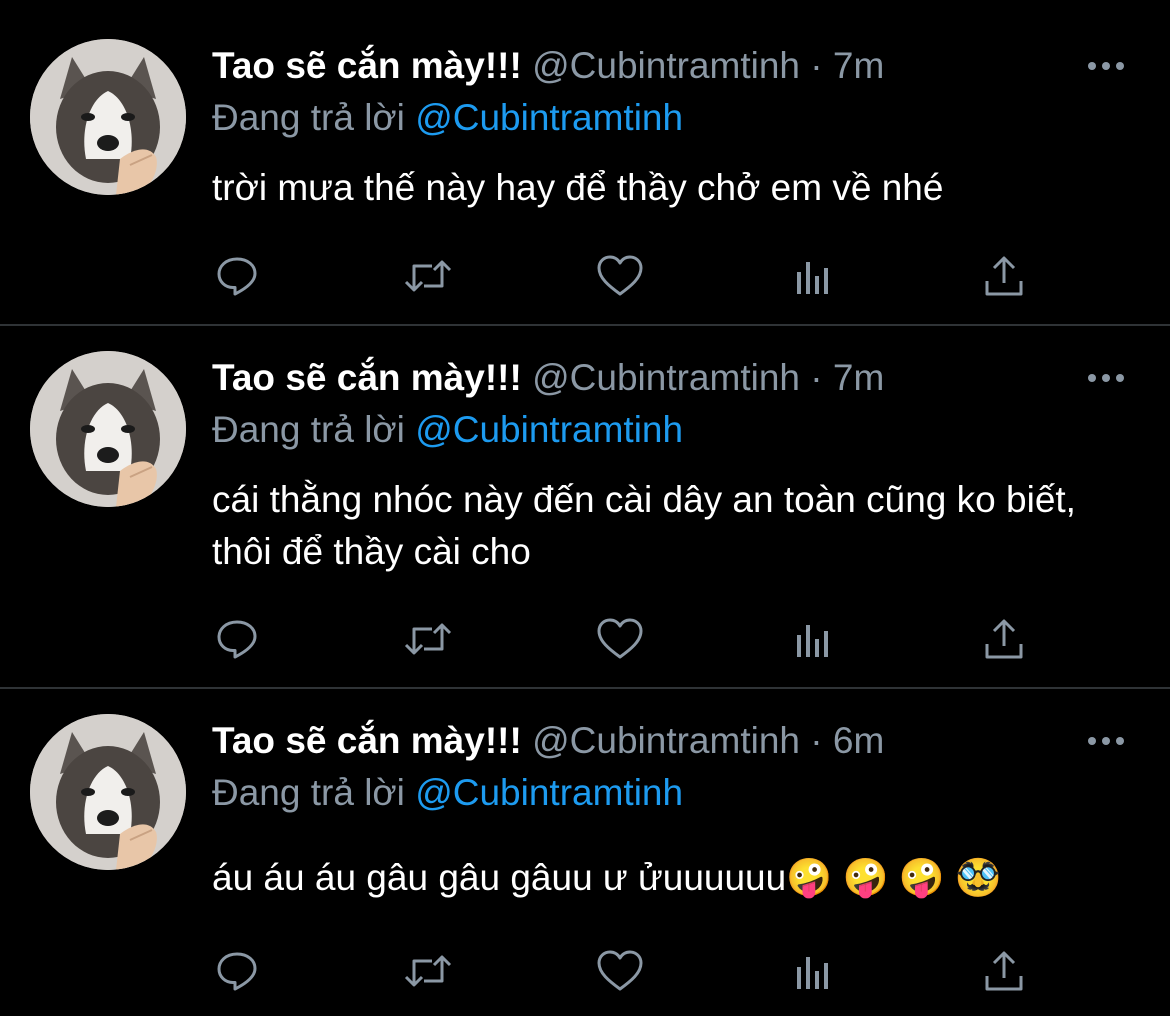 This screenshot has height=1016, width=1170. What do you see at coordinates (607, 877) in the screenshot?
I see `tweet-text: áu áu áu gâu gâu gâuu ư ửuuuuuu🤪 🤪 🤪 🥸` at bounding box center [607, 877].